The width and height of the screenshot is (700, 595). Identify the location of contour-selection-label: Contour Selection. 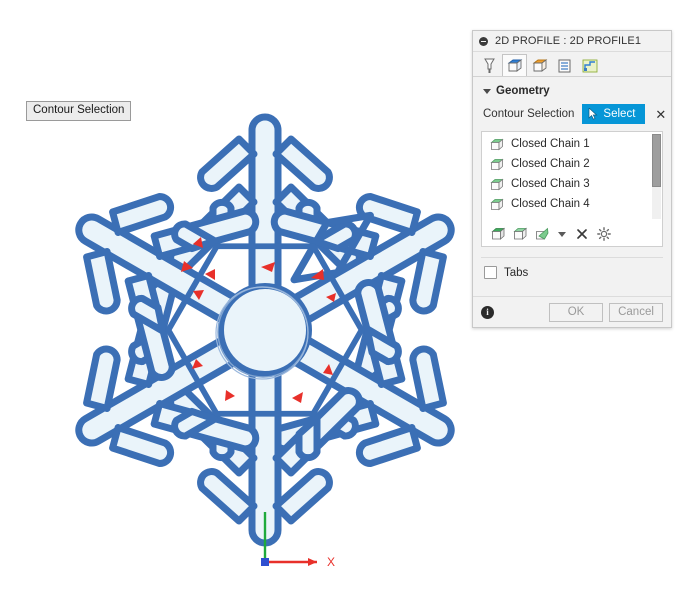
(529, 114).